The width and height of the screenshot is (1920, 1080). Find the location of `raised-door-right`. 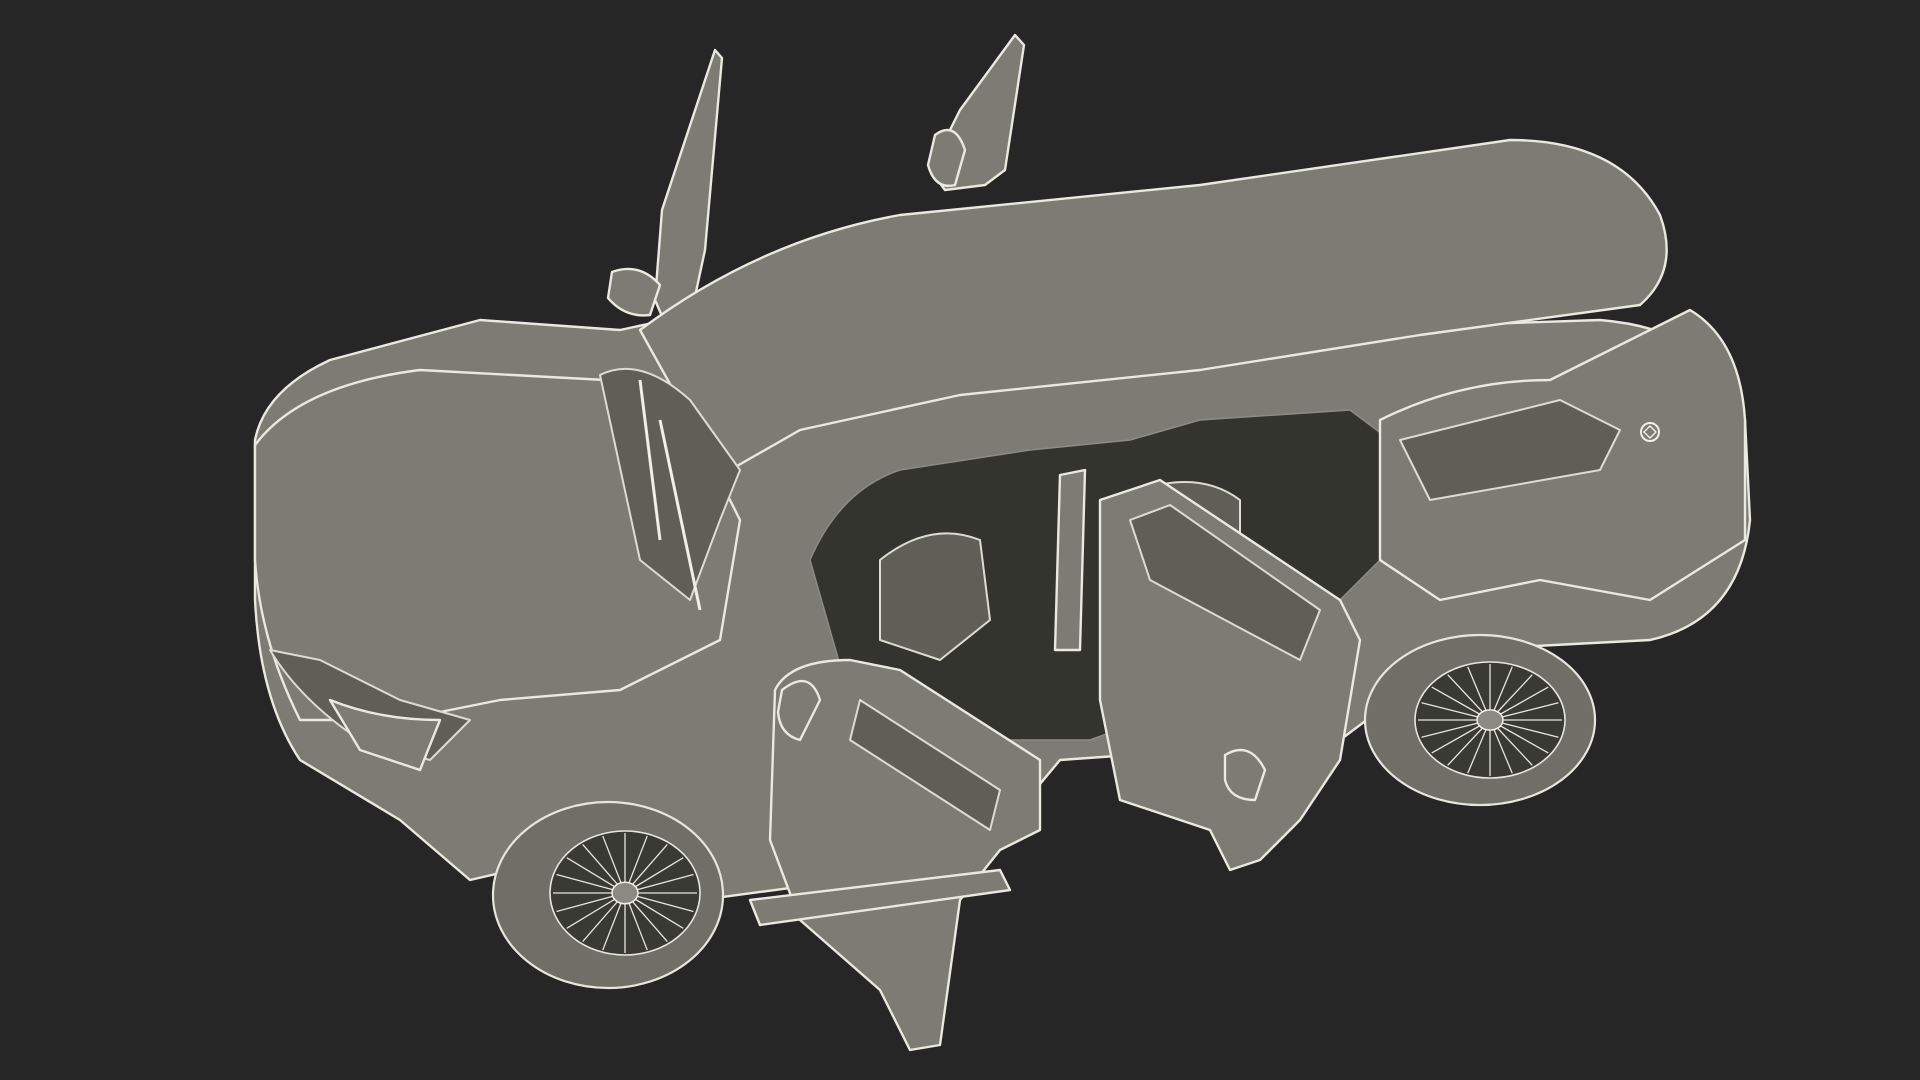

raised-door-right is located at coordinates (976, 112).